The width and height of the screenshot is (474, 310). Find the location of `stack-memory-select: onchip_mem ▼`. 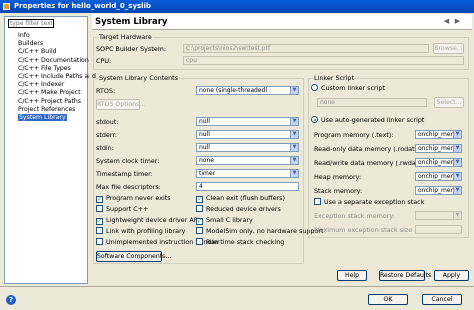

stack-memory-select: onchip_mem ▼ is located at coordinates (438, 190).